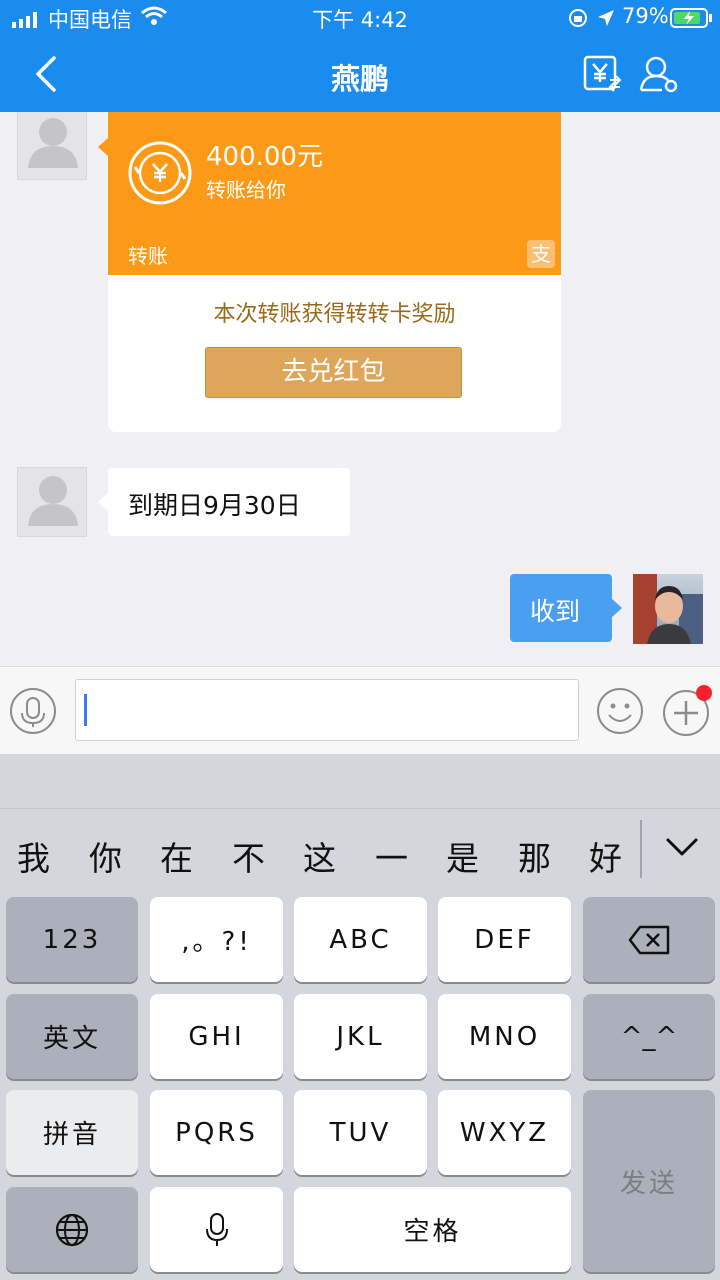  I want to click on transfer-button, so click(602, 74).